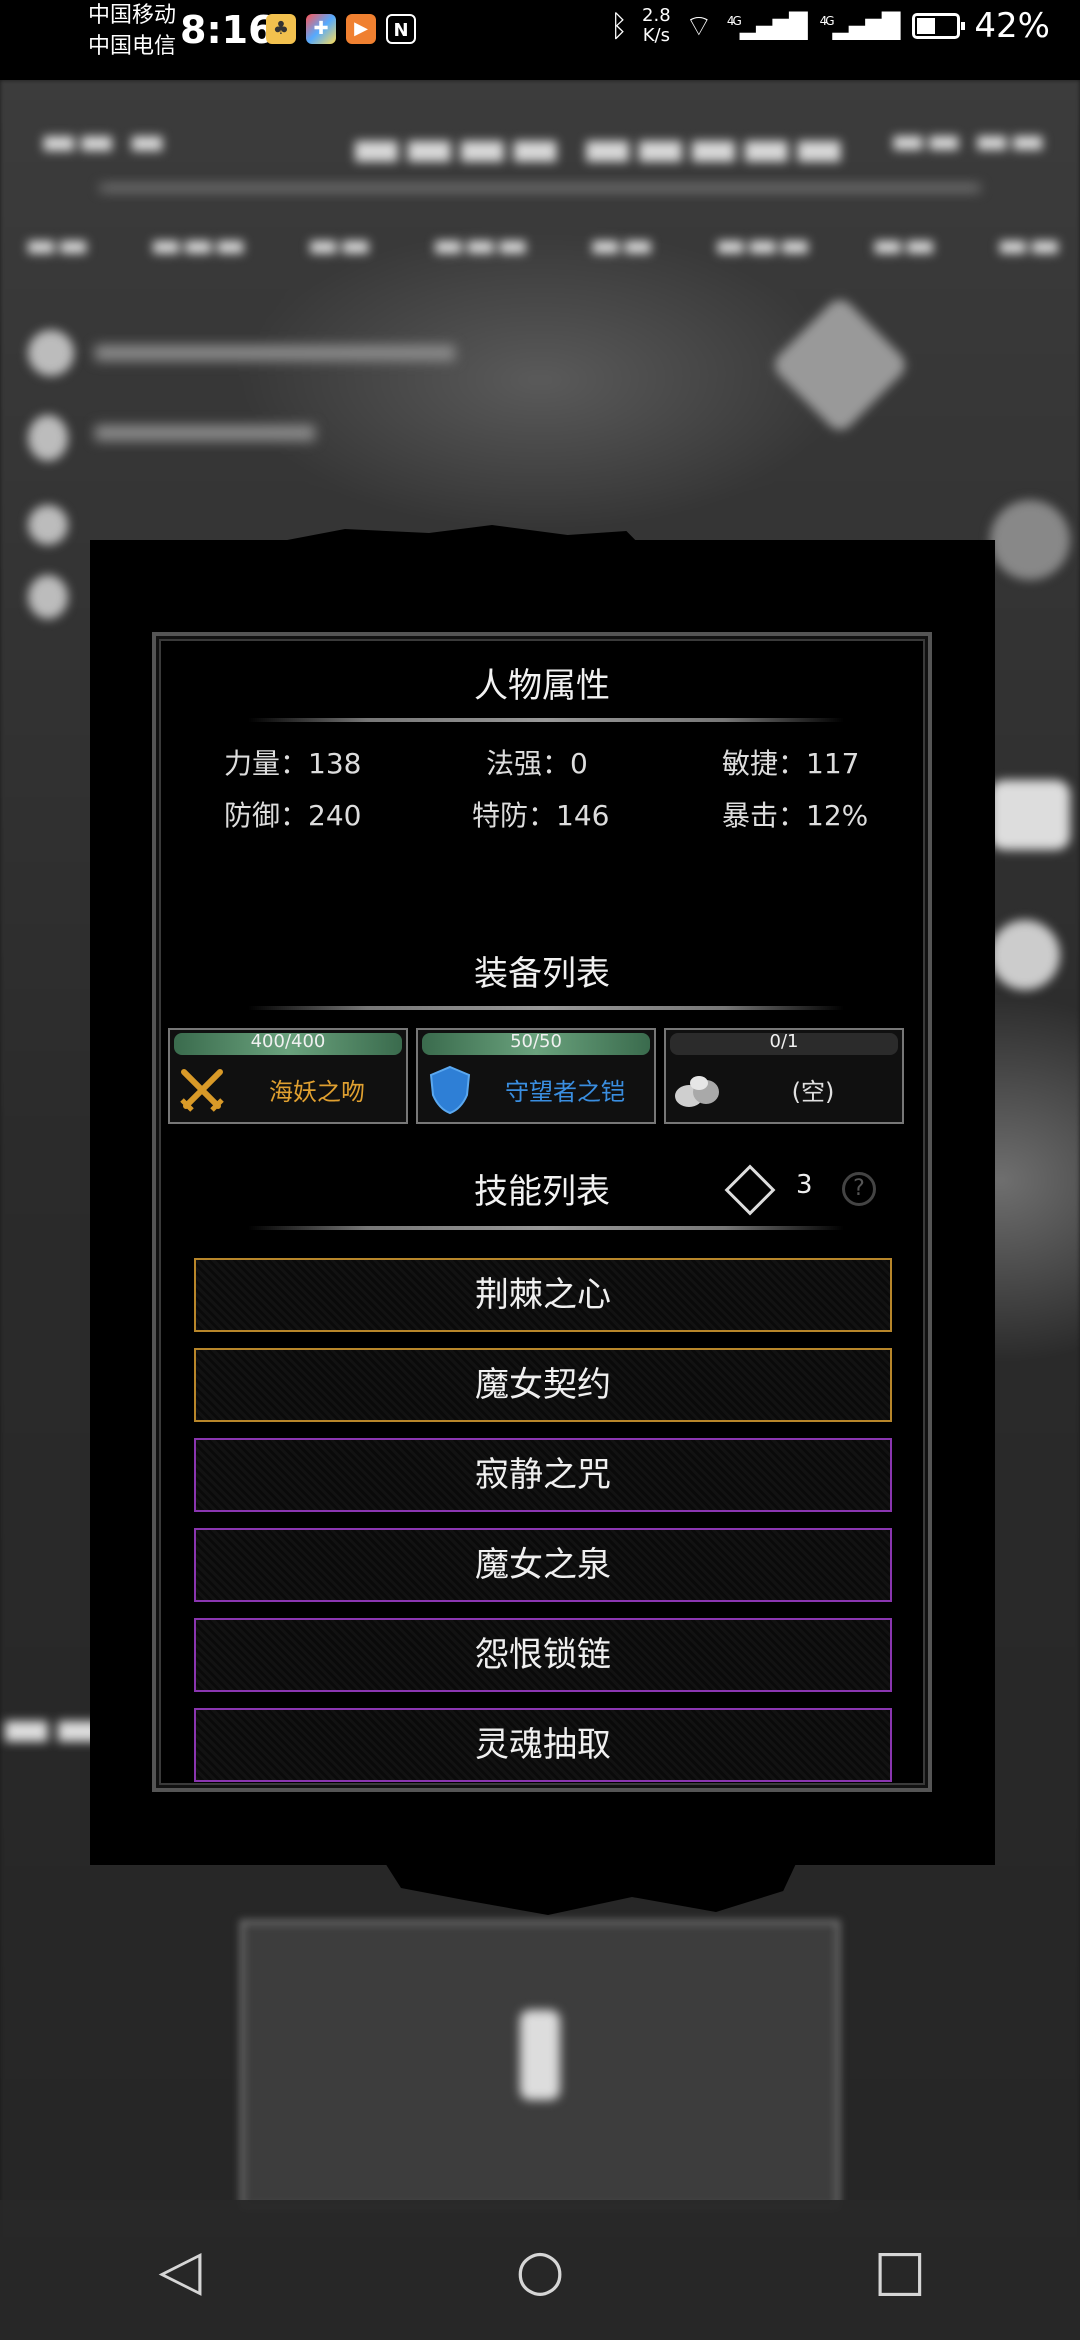  What do you see at coordinates (103, 141) in the screenshot?
I see `background-day-label: ▬▬ ▬` at bounding box center [103, 141].